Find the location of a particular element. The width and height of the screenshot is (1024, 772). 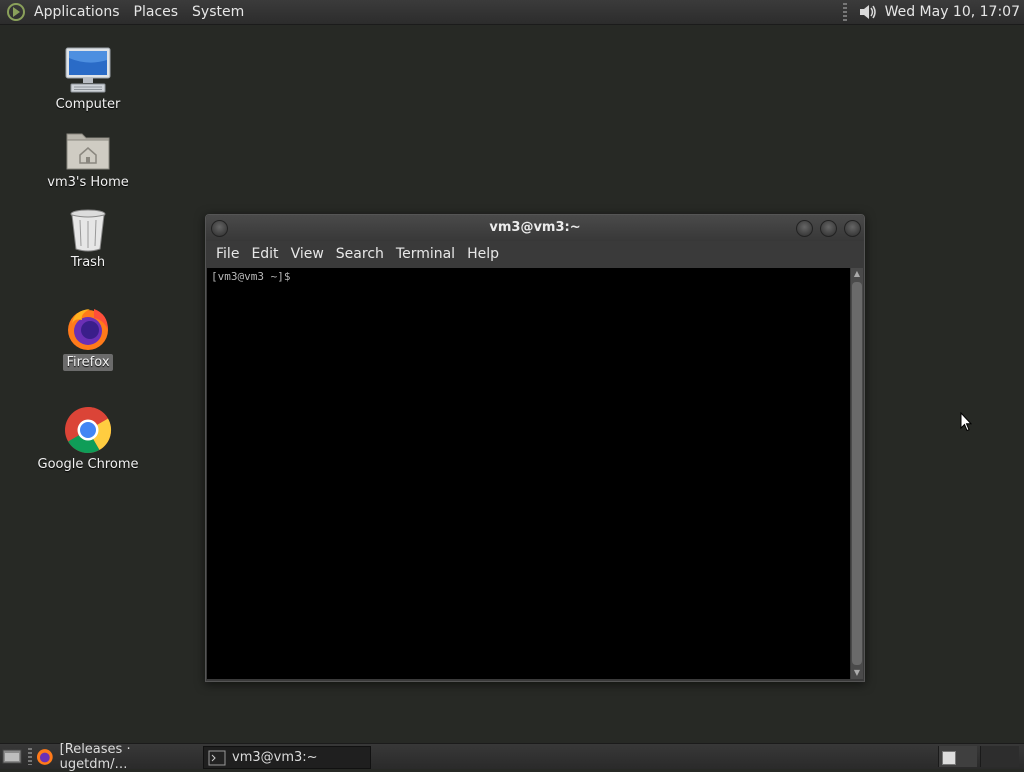

scroll-thumb is located at coordinates (857, 473).